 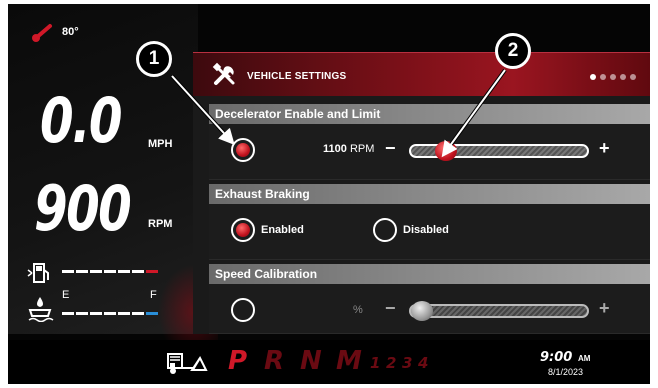 What do you see at coordinates (338, 113) in the screenshot?
I see `callout-leaders` at bounding box center [338, 113].